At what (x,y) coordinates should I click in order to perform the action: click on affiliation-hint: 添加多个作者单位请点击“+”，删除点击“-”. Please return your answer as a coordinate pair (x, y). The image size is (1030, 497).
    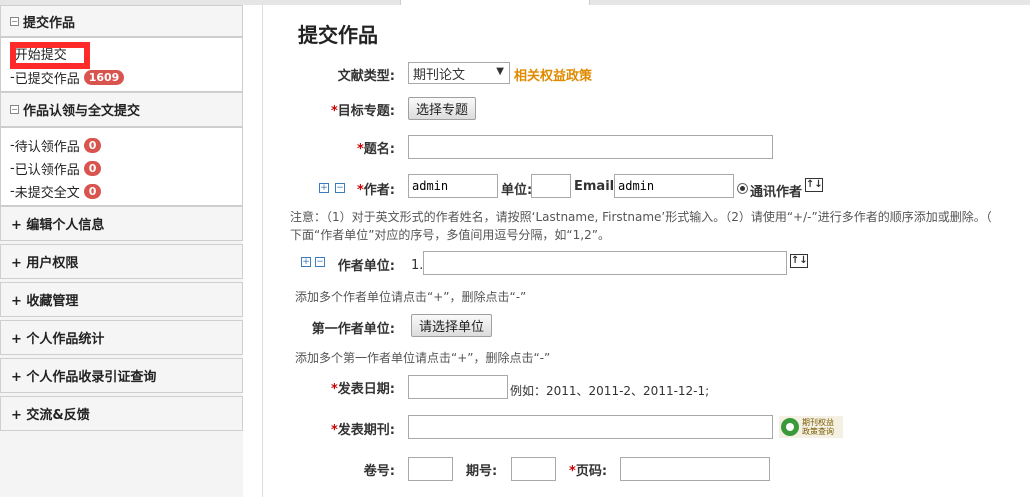
    Looking at the image, I should click on (411, 297).